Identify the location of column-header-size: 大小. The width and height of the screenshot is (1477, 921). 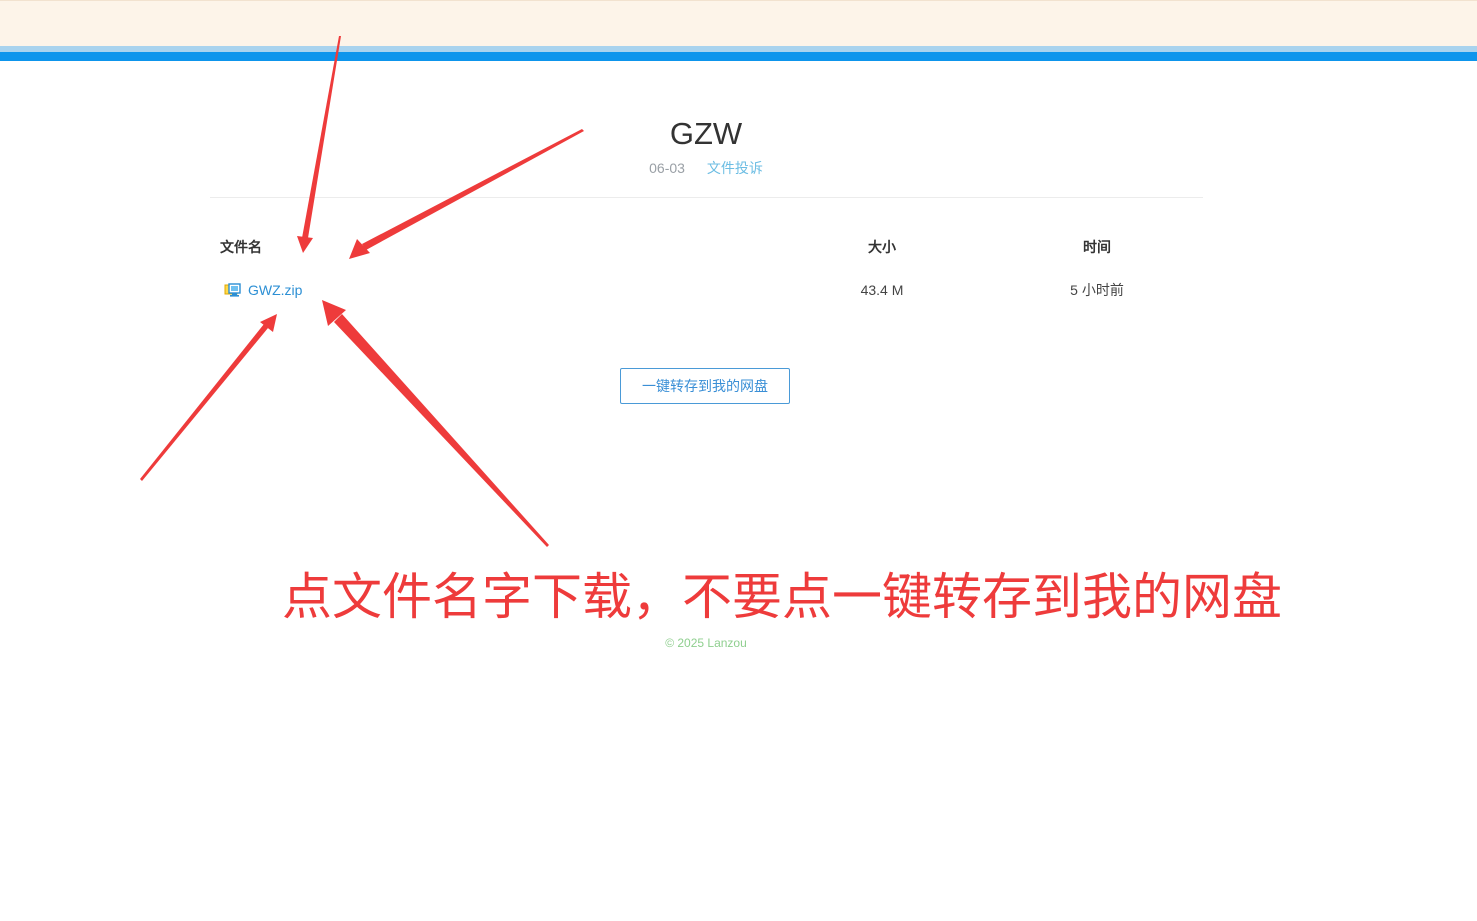
(882, 247).